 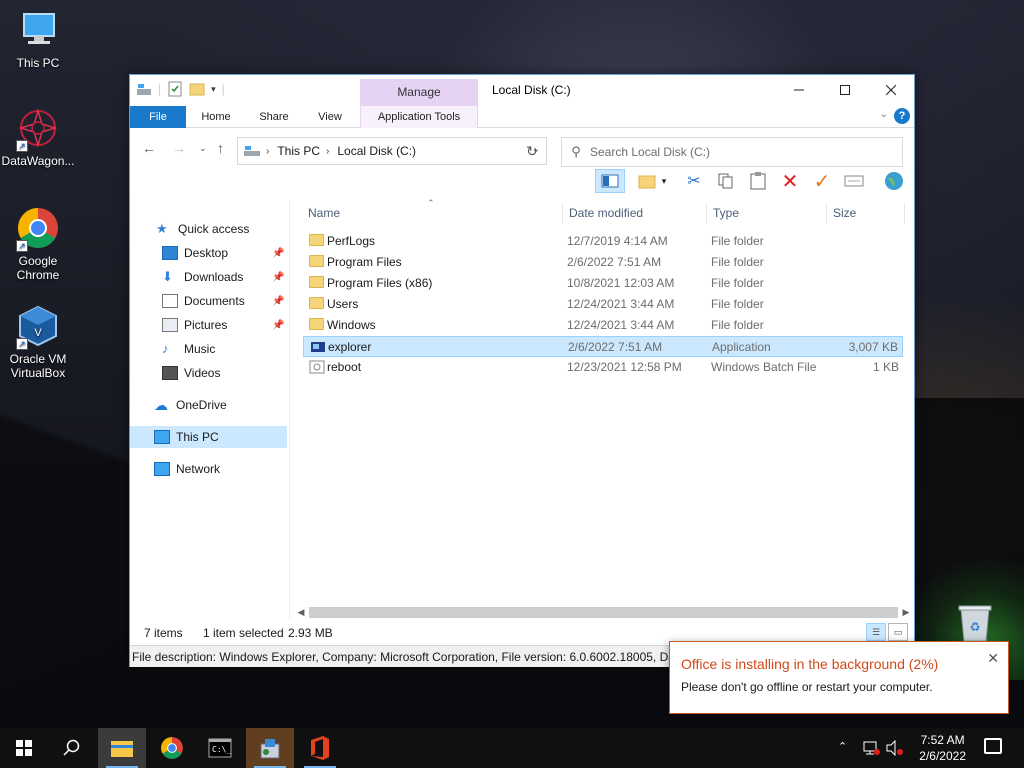 What do you see at coordinates (149, 148) in the screenshot?
I see `back-arrow-icon: ←` at bounding box center [149, 148].